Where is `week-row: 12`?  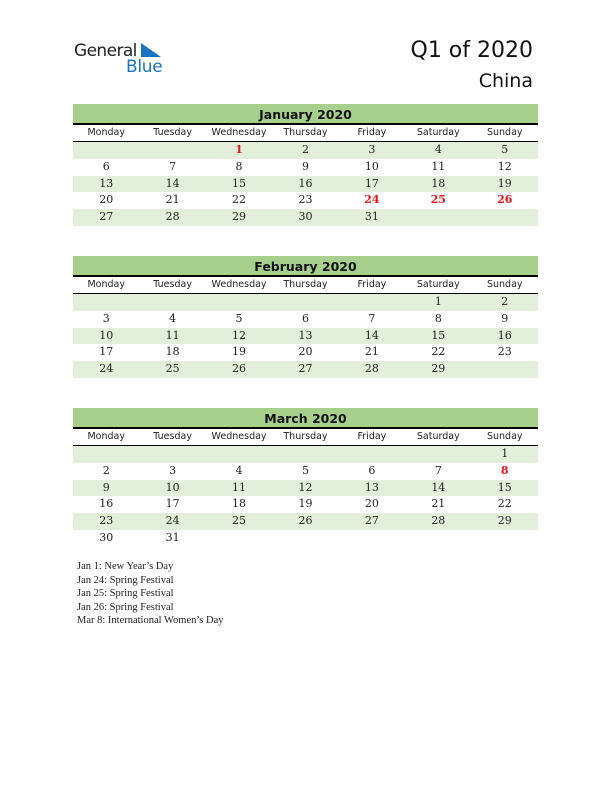
week-row: 12 is located at coordinates (305, 302).